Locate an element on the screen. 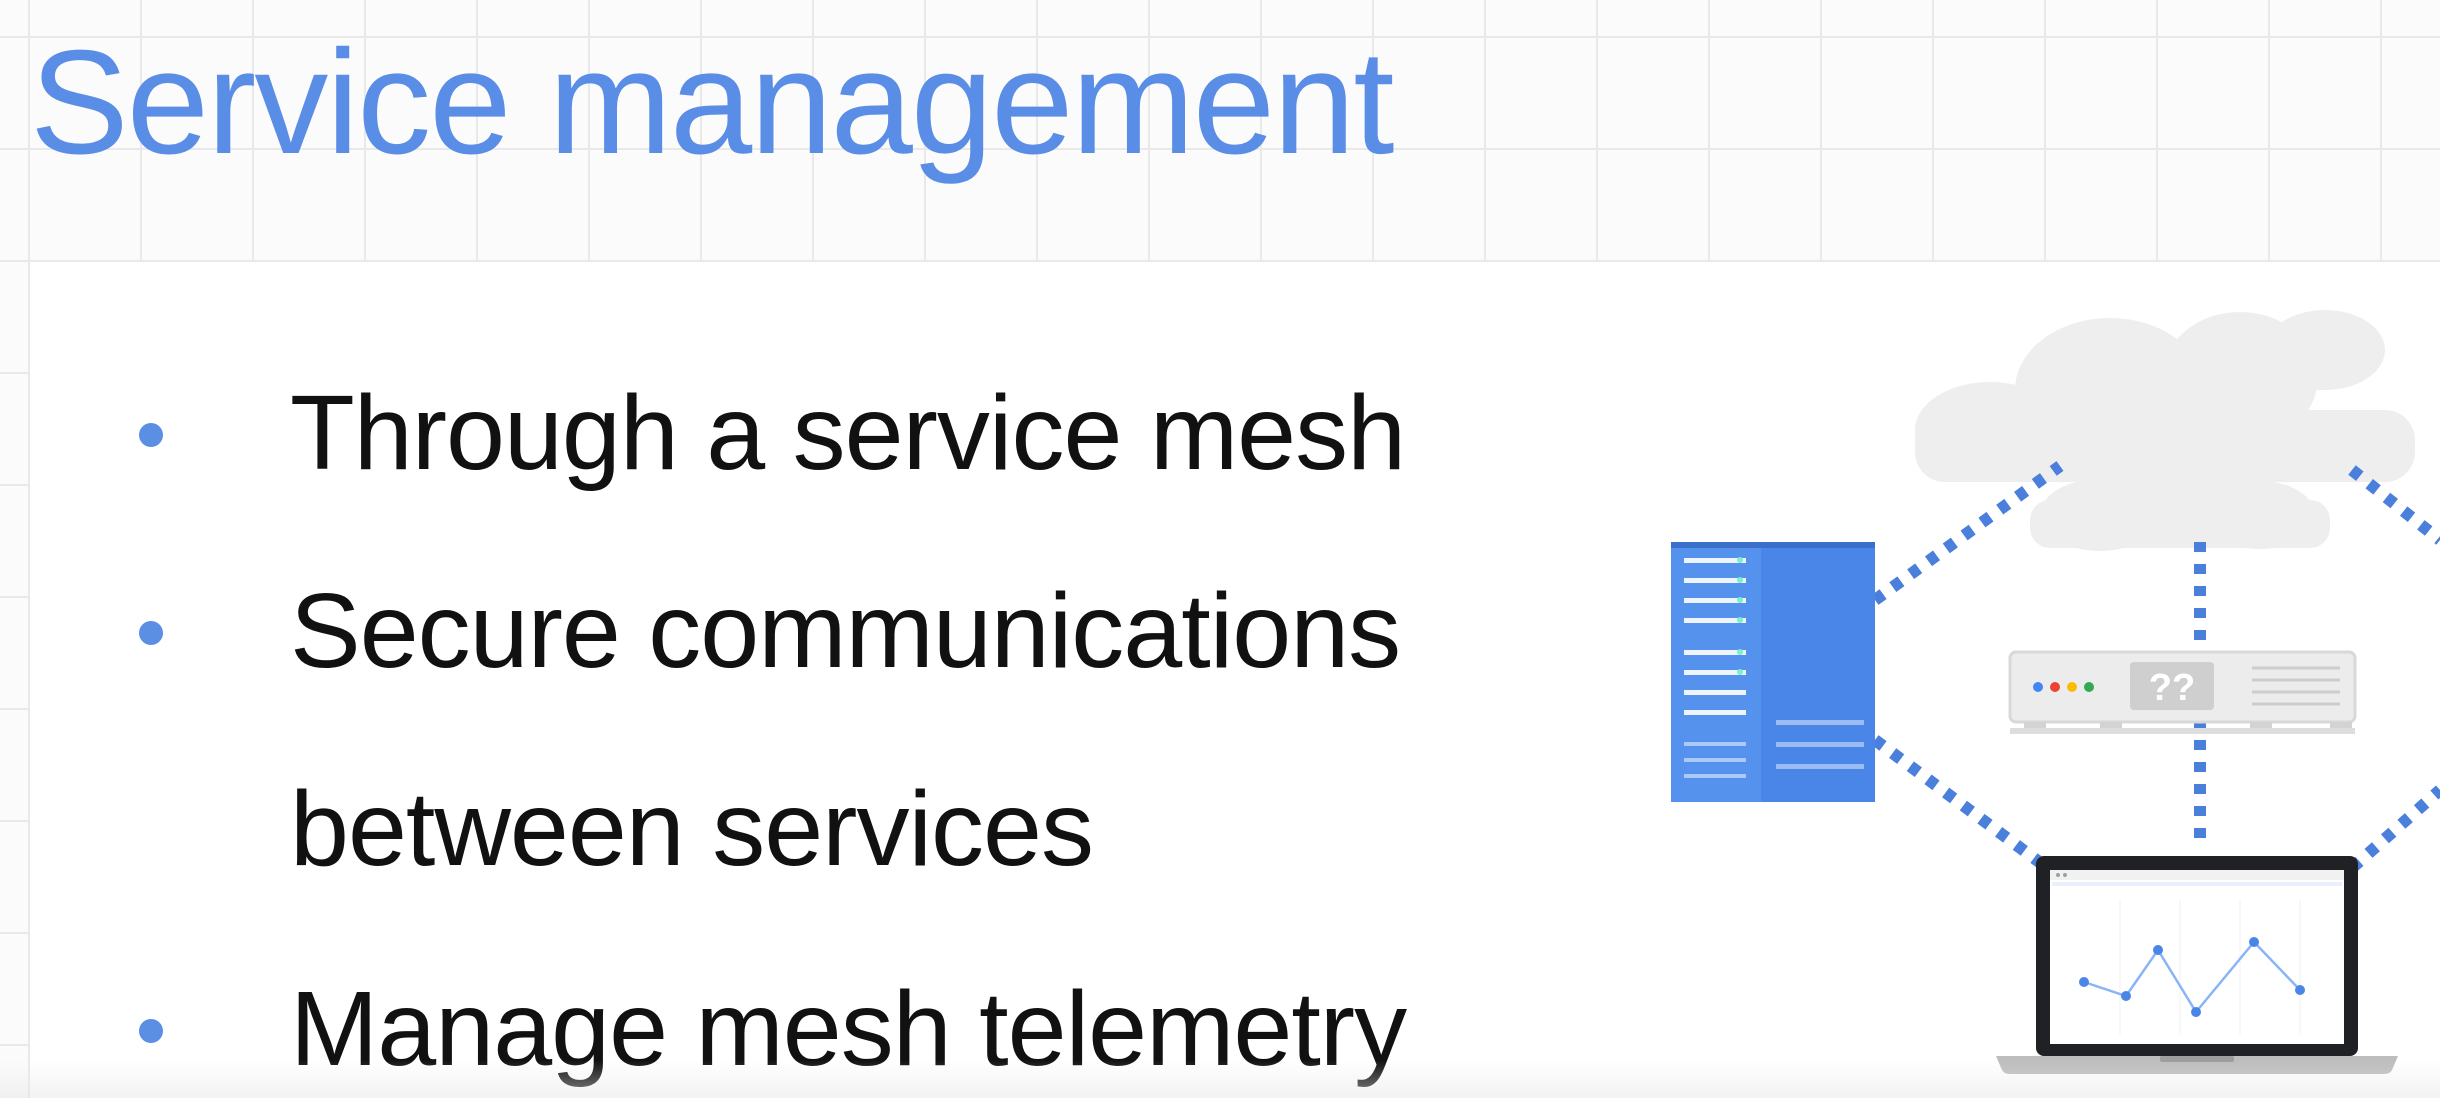 Image resolution: width=2440 pixels, height=1098 pixels. bullet-text: Through a service mesh is located at coordinates (848, 433).